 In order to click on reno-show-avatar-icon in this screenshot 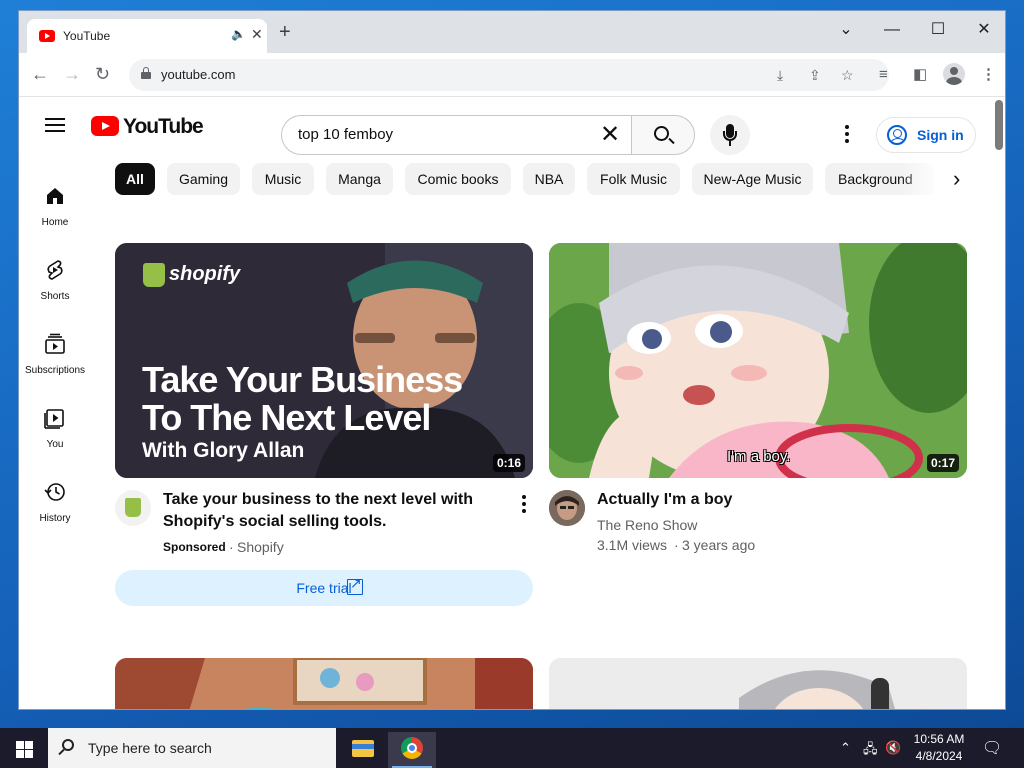, I will do `click(567, 508)`.